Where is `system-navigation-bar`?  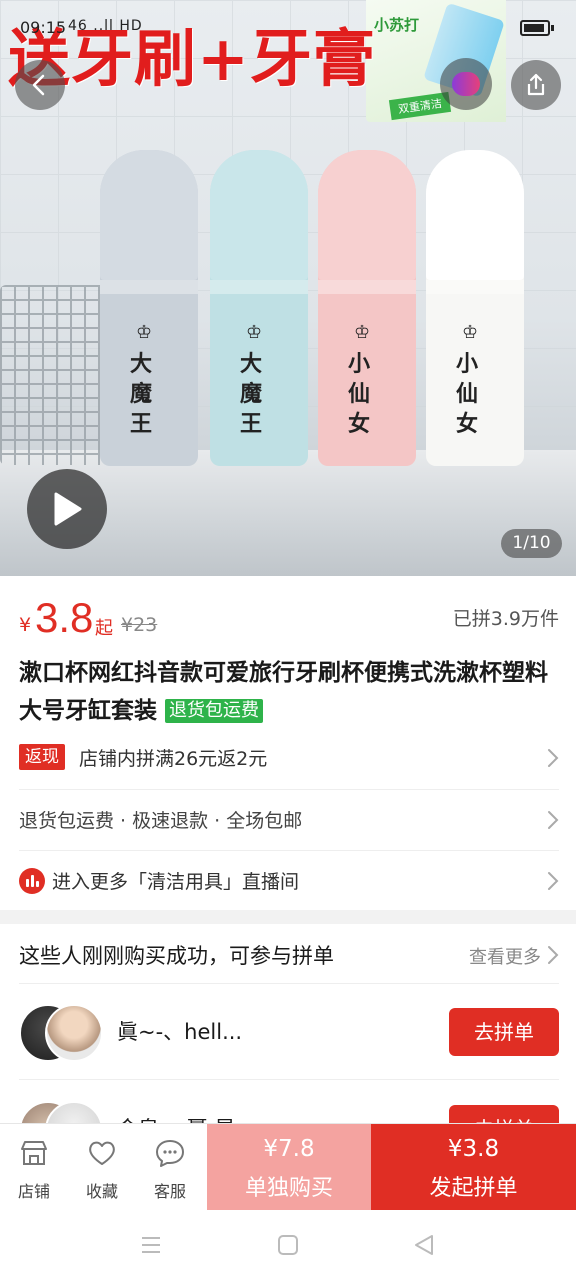 system-navigation-bar is located at coordinates (288, 1245).